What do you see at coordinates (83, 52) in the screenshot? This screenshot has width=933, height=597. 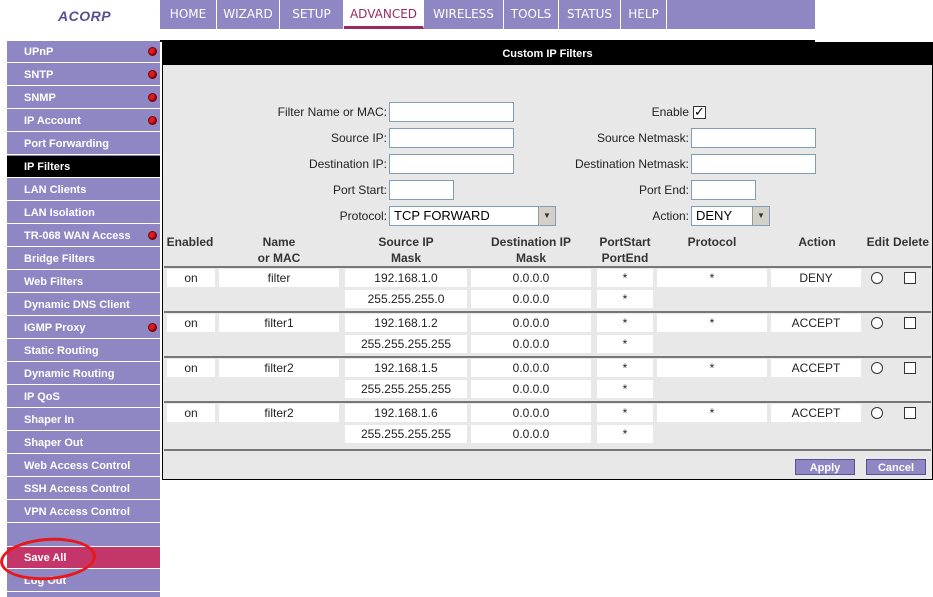 I see `sidebar-item-upnp: UPnP` at bounding box center [83, 52].